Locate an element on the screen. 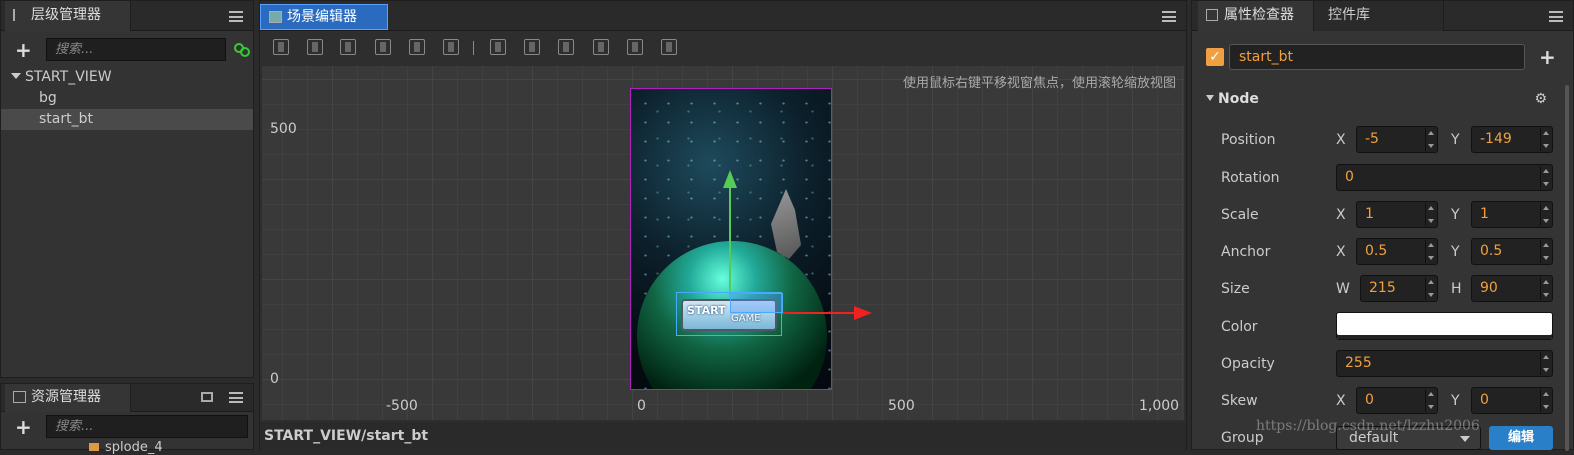  tab-widgets-label: 控件库 is located at coordinates (1349, 15).